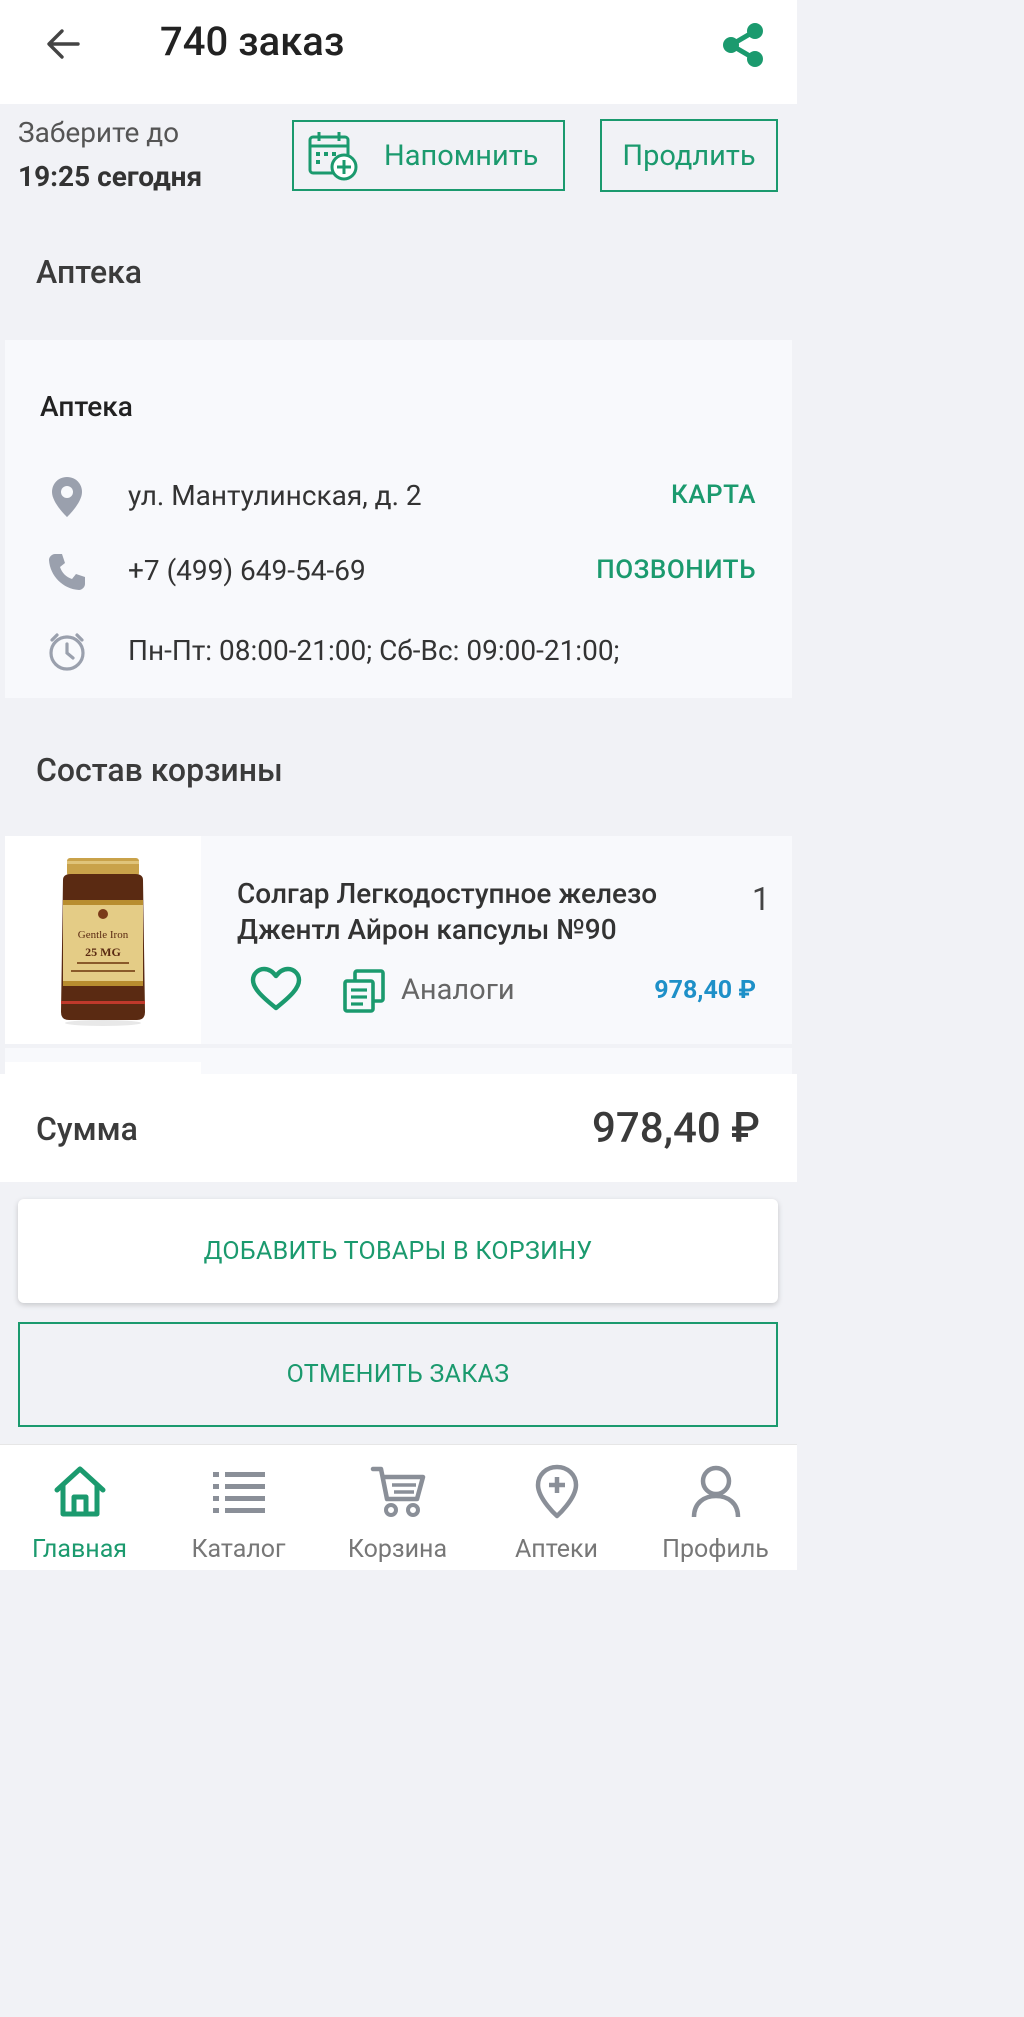  Describe the element at coordinates (713, 495) in the screenshot. I see `map-link: КАРТА` at that location.